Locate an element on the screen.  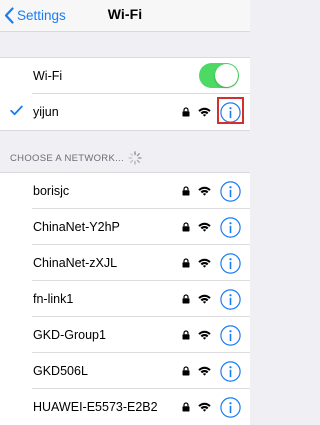
network-row: ChinaNet-Y2hP is located at coordinates (125, 227).